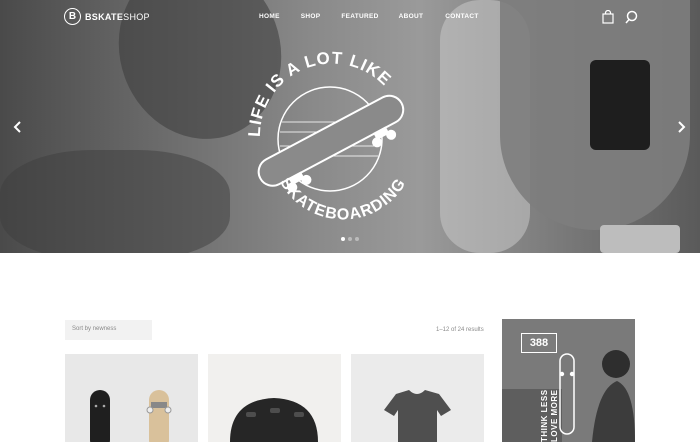  What do you see at coordinates (544, 415) in the screenshot?
I see `promo-text-line1: THINK LESS` at bounding box center [544, 415].